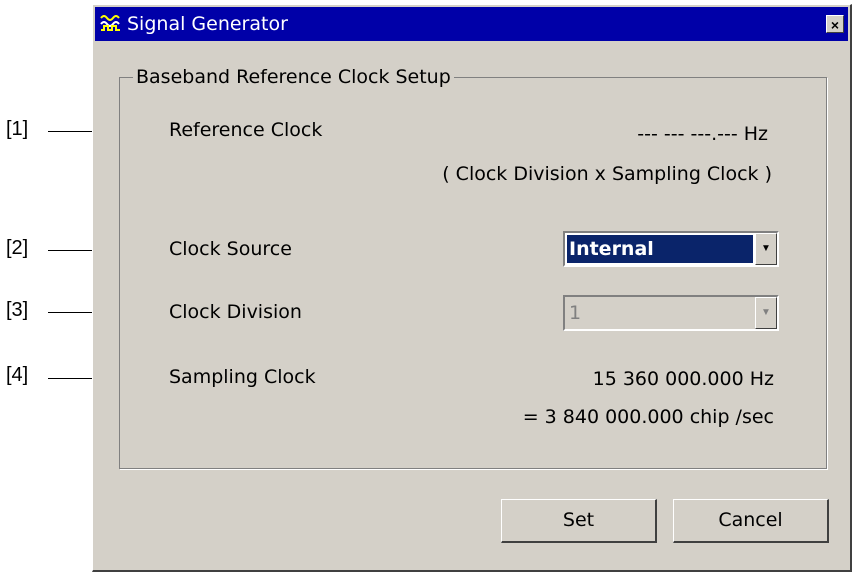  What do you see at coordinates (471, 24) in the screenshot?
I see `title-bar: Signal Generator ×` at bounding box center [471, 24].